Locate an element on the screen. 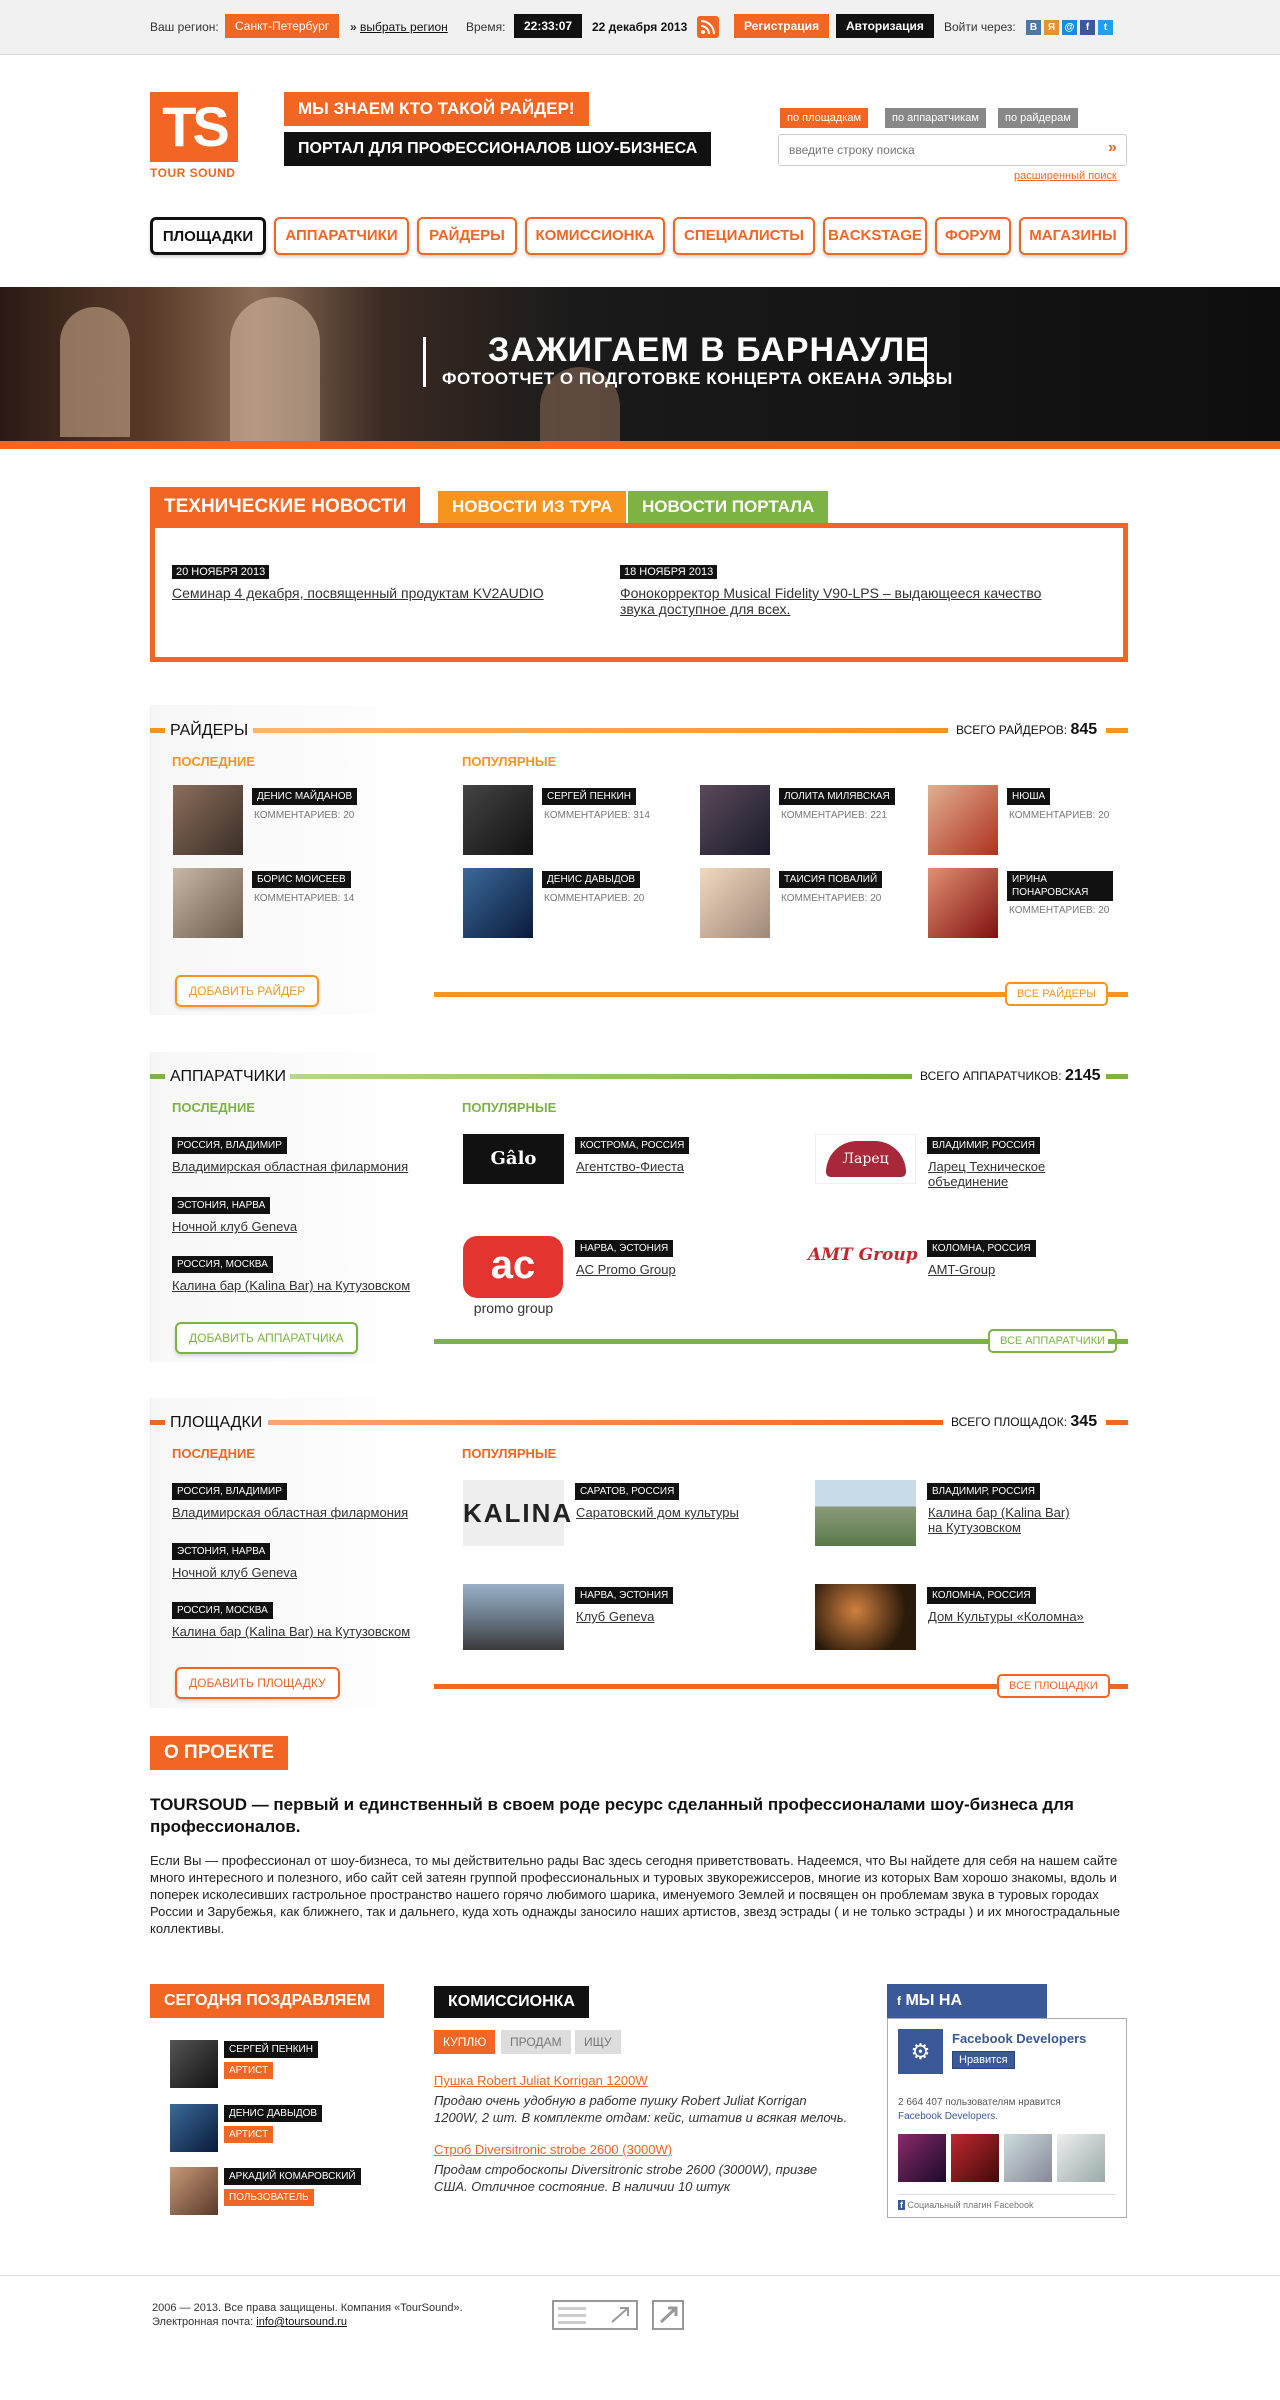 The width and height of the screenshot is (1280, 2400). advanced-search-link: расширенный поиск is located at coordinates (1065, 176).